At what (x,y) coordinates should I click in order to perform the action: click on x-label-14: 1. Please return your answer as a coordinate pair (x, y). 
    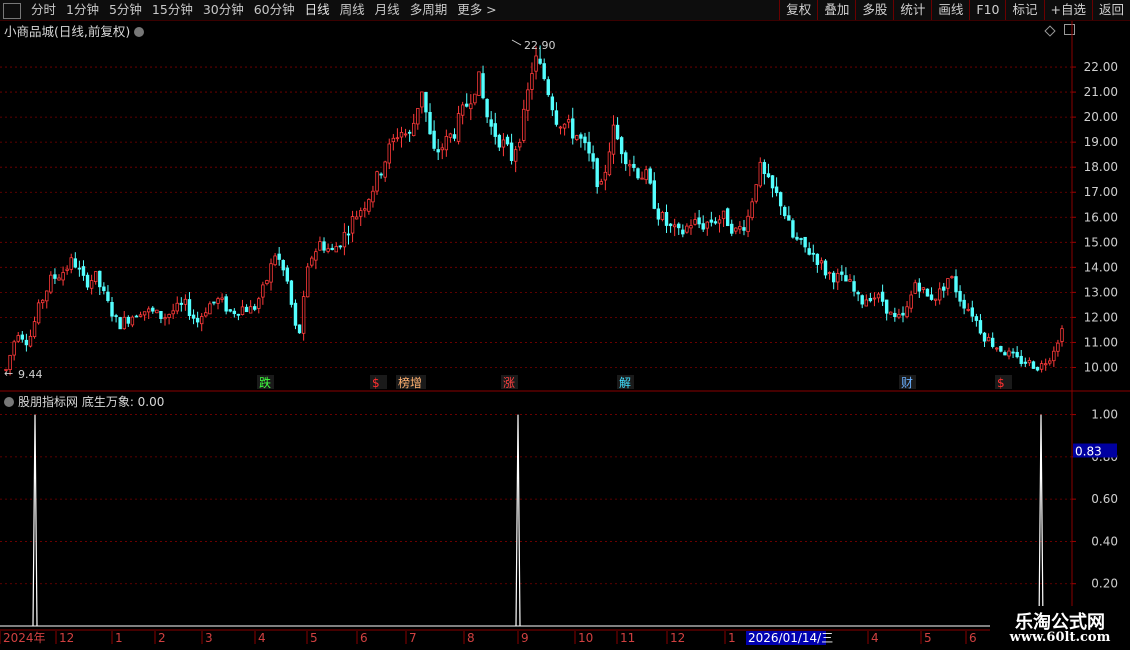
    Looking at the image, I should click on (732, 638).